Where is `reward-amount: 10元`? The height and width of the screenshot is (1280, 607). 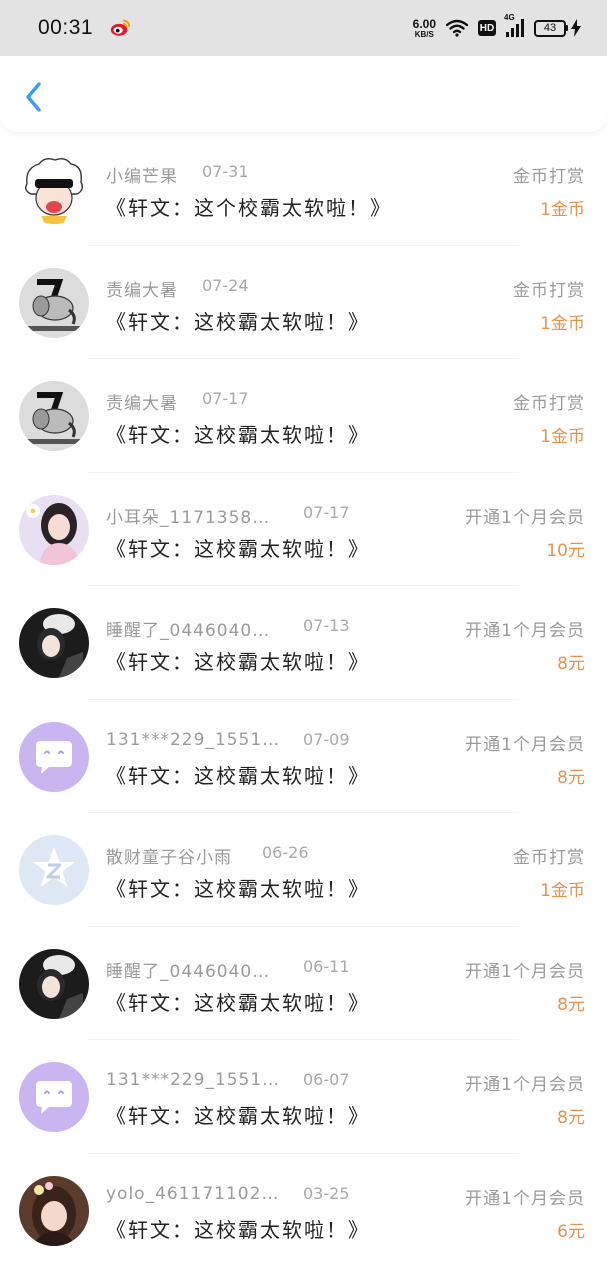 reward-amount: 10元 is located at coordinates (565, 550).